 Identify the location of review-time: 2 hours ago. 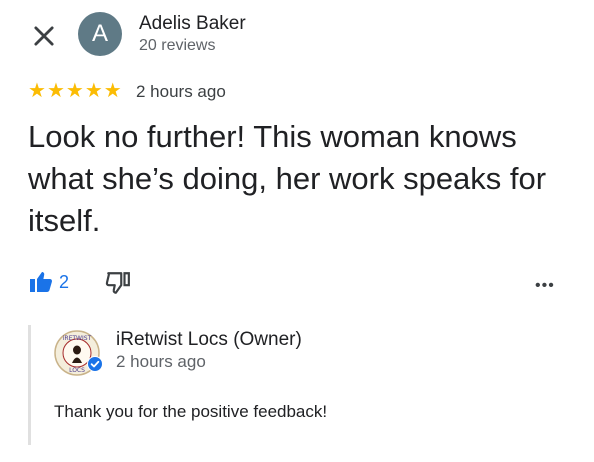
(181, 91).